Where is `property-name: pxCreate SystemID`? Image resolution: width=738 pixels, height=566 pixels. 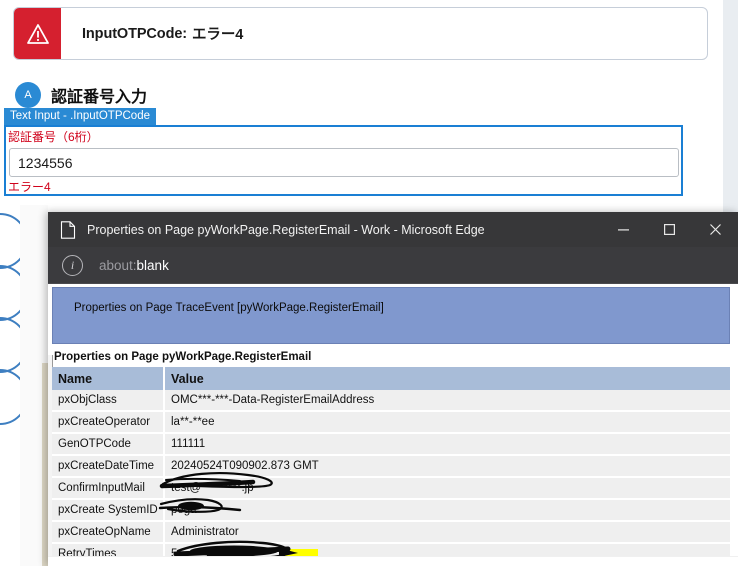 property-name: pxCreate SystemID is located at coordinates (108, 510).